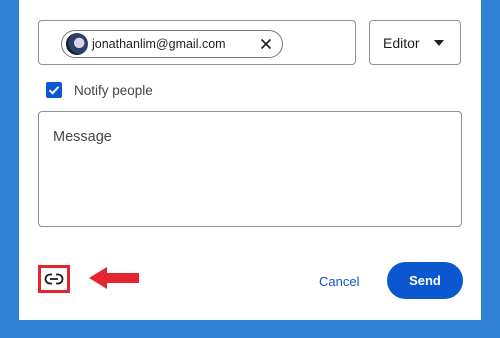 The height and width of the screenshot is (338, 500). I want to click on send-button: Send, so click(425, 280).